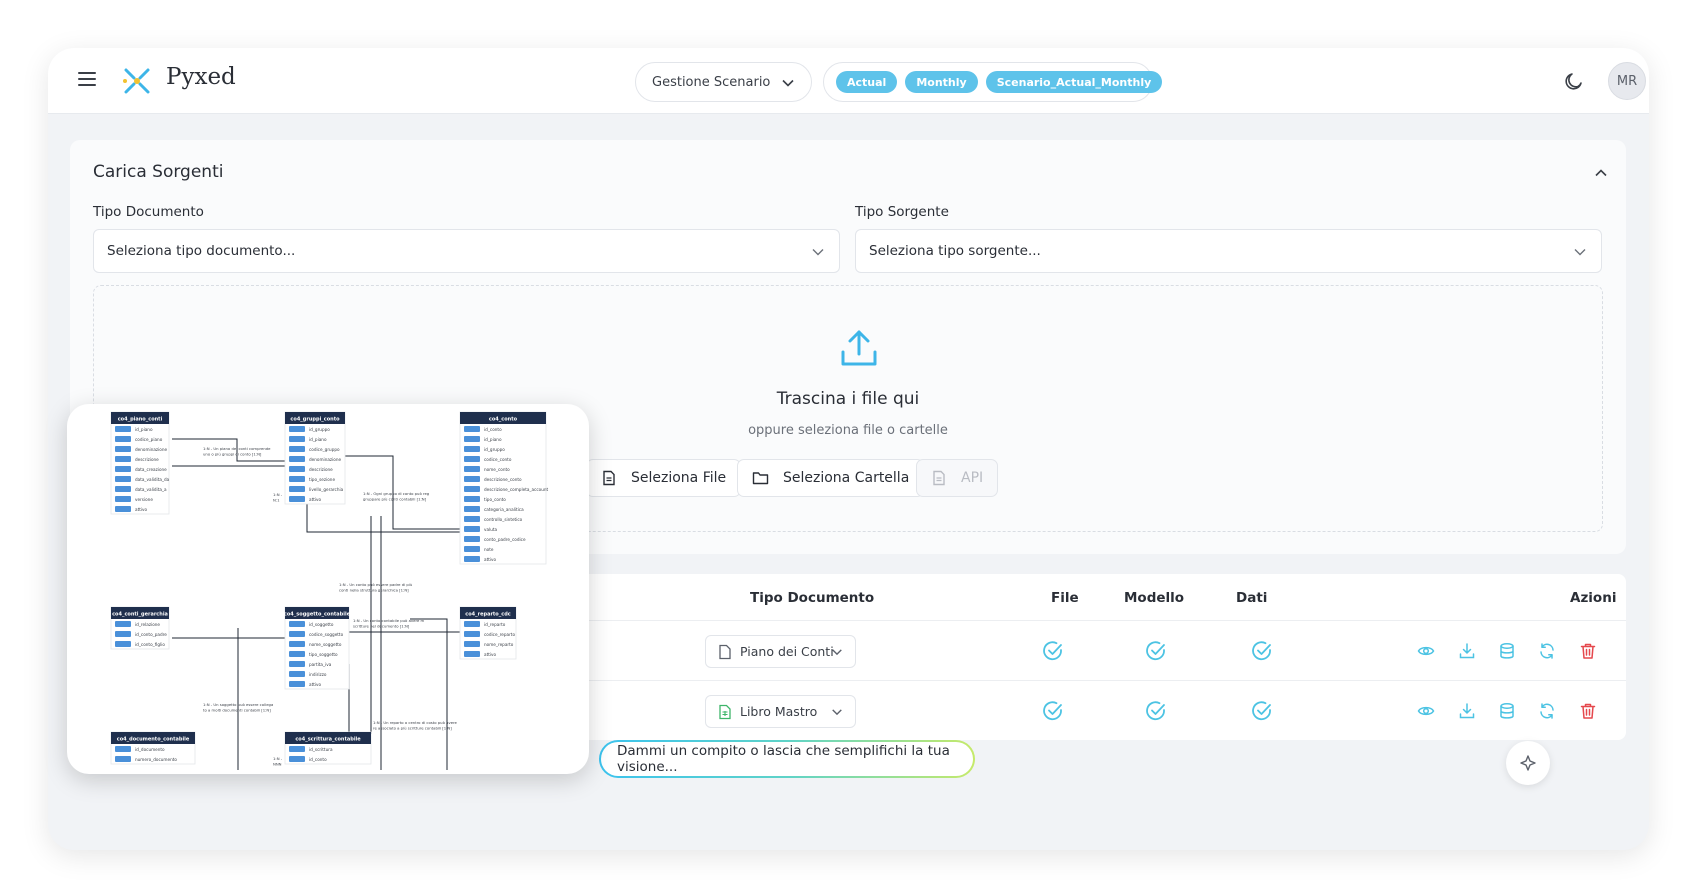 The height and width of the screenshot is (896, 1696). I want to click on col-modello: Modello, so click(1154, 598).